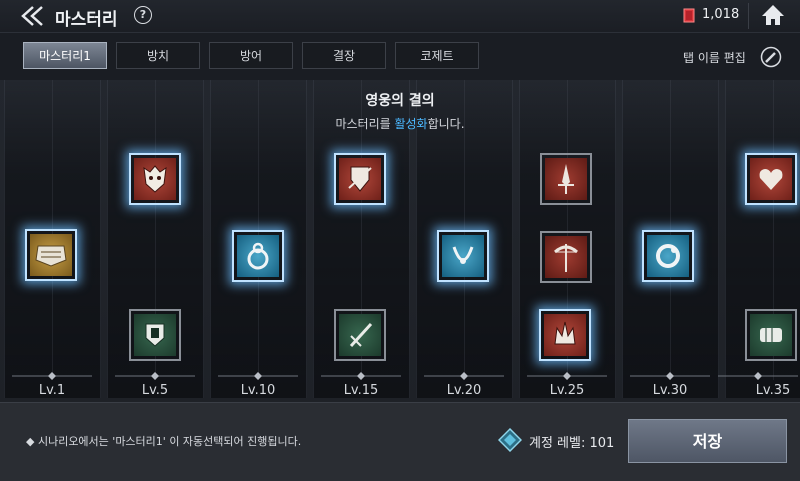 Image resolution: width=800 pixels, height=481 pixels. Describe the element at coordinates (510, 440) in the screenshot. I see `account-level-icon` at that location.